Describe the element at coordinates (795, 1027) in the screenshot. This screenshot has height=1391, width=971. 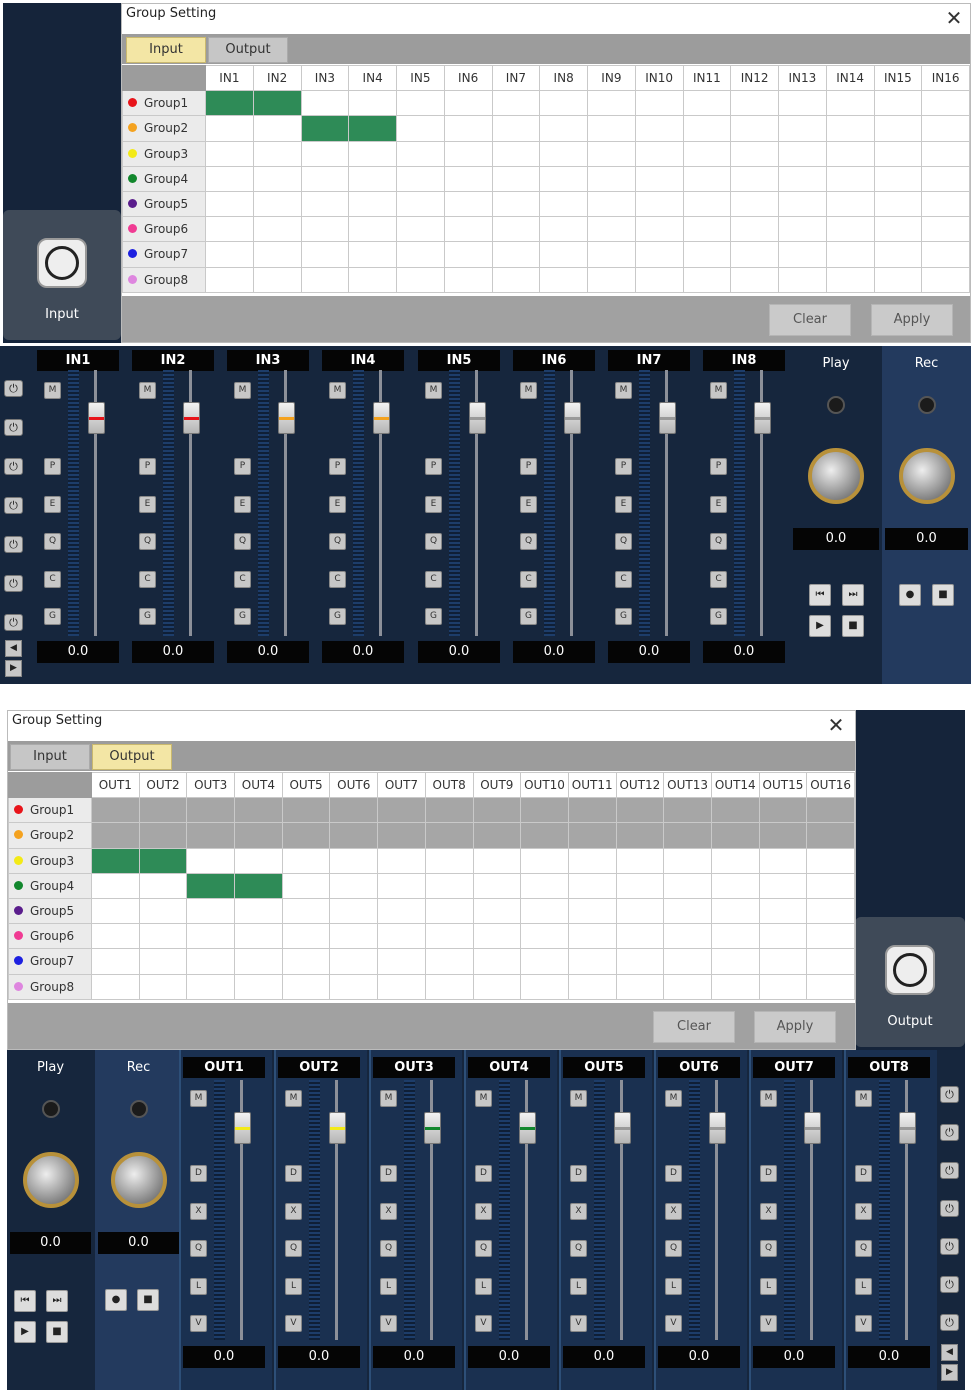
I see `apply-button: Apply` at that location.